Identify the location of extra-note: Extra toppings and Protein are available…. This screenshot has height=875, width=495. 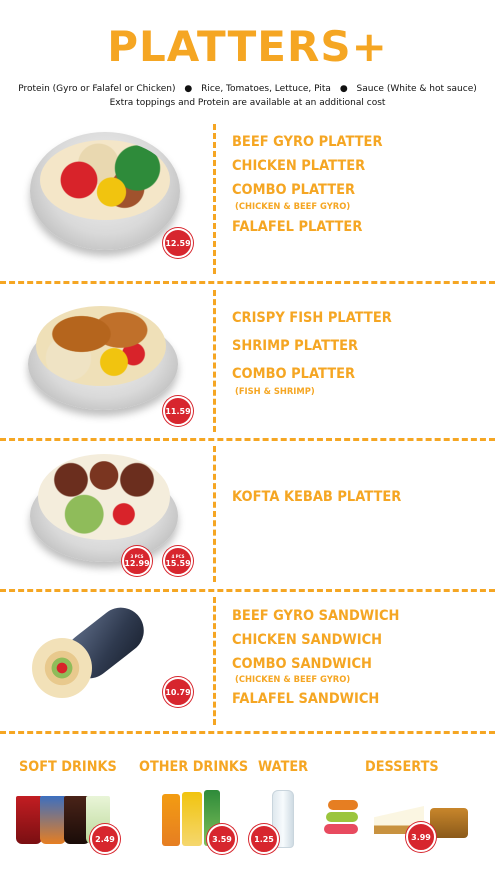
(247, 103).